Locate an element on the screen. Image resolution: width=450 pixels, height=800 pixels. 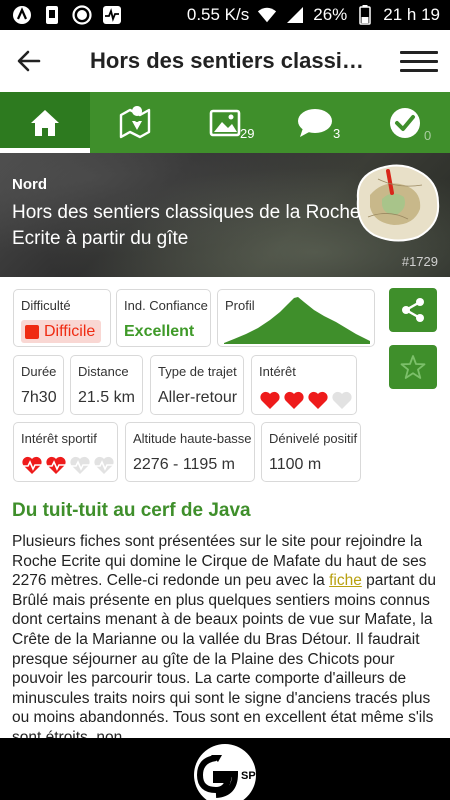
distance-value: 21.5 km is located at coordinates (106, 397).